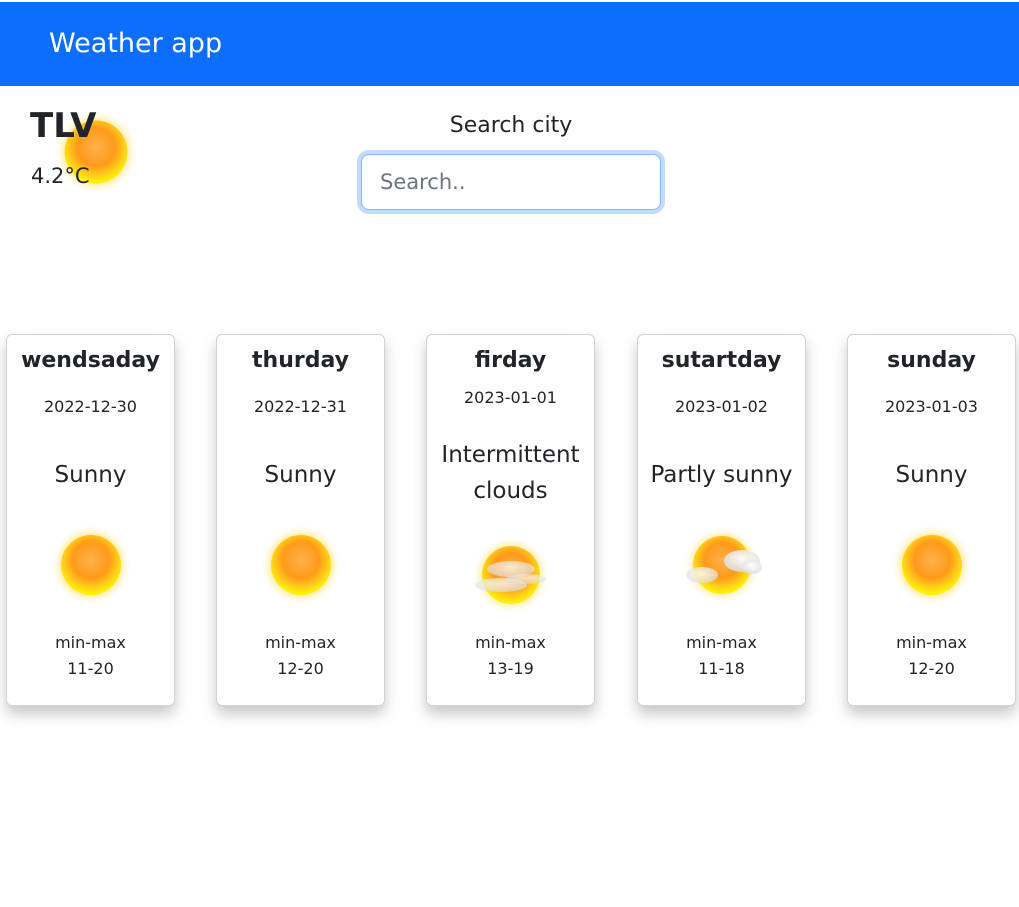 The image size is (1019, 907). Describe the element at coordinates (931, 406) in the screenshot. I see `forecast-date: 2023-01-03` at that location.